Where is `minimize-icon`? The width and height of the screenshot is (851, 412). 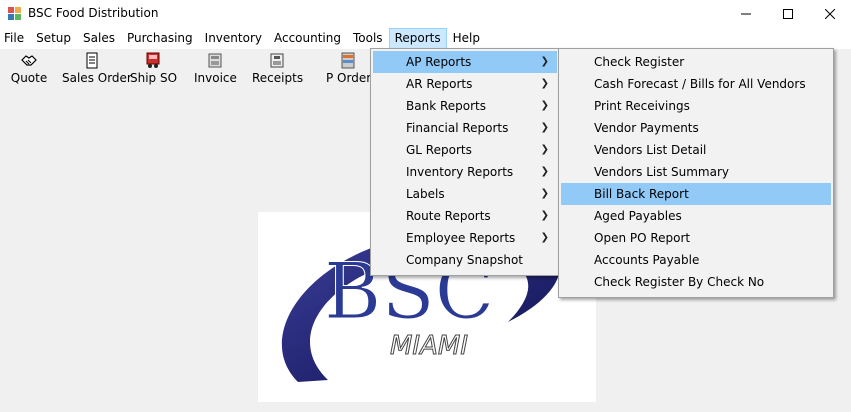
minimize-icon is located at coordinates (746, 14).